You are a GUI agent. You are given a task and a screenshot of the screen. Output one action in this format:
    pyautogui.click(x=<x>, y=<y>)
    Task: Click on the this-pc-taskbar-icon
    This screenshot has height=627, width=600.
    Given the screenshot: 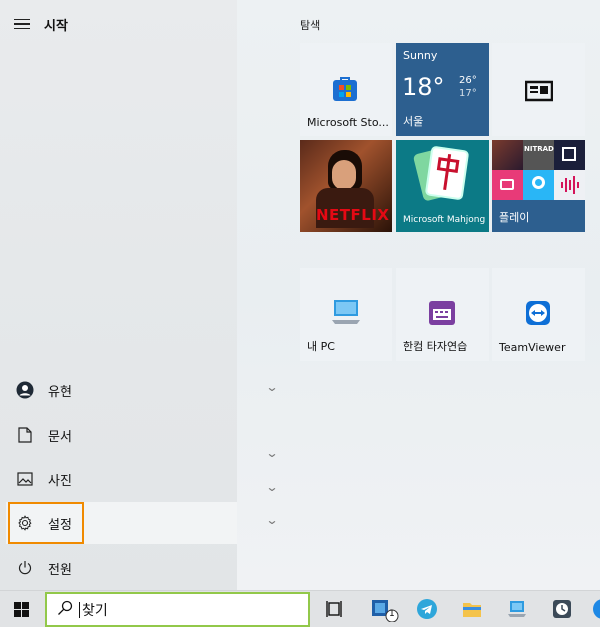 What is the action you would take?
    pyautogui.click(x=517, y=609)
    